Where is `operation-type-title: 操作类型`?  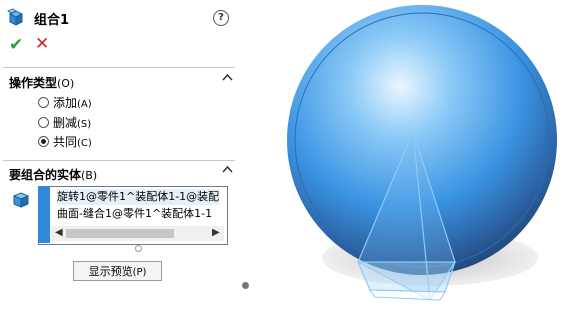 operation-type-title: 操作类型 is located at coordinates (33, 83).